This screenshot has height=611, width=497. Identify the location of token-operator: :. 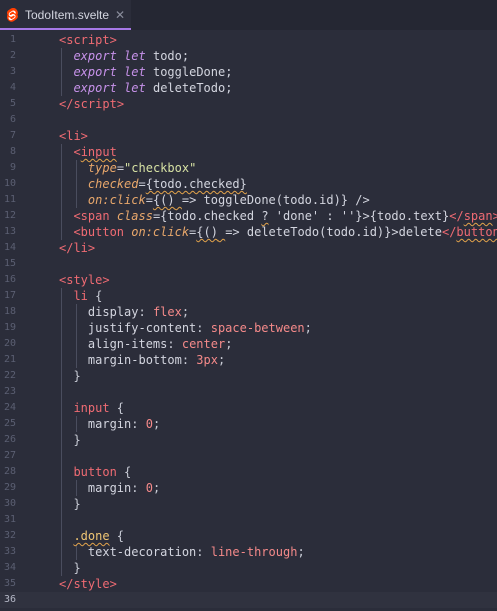
(330, 216).